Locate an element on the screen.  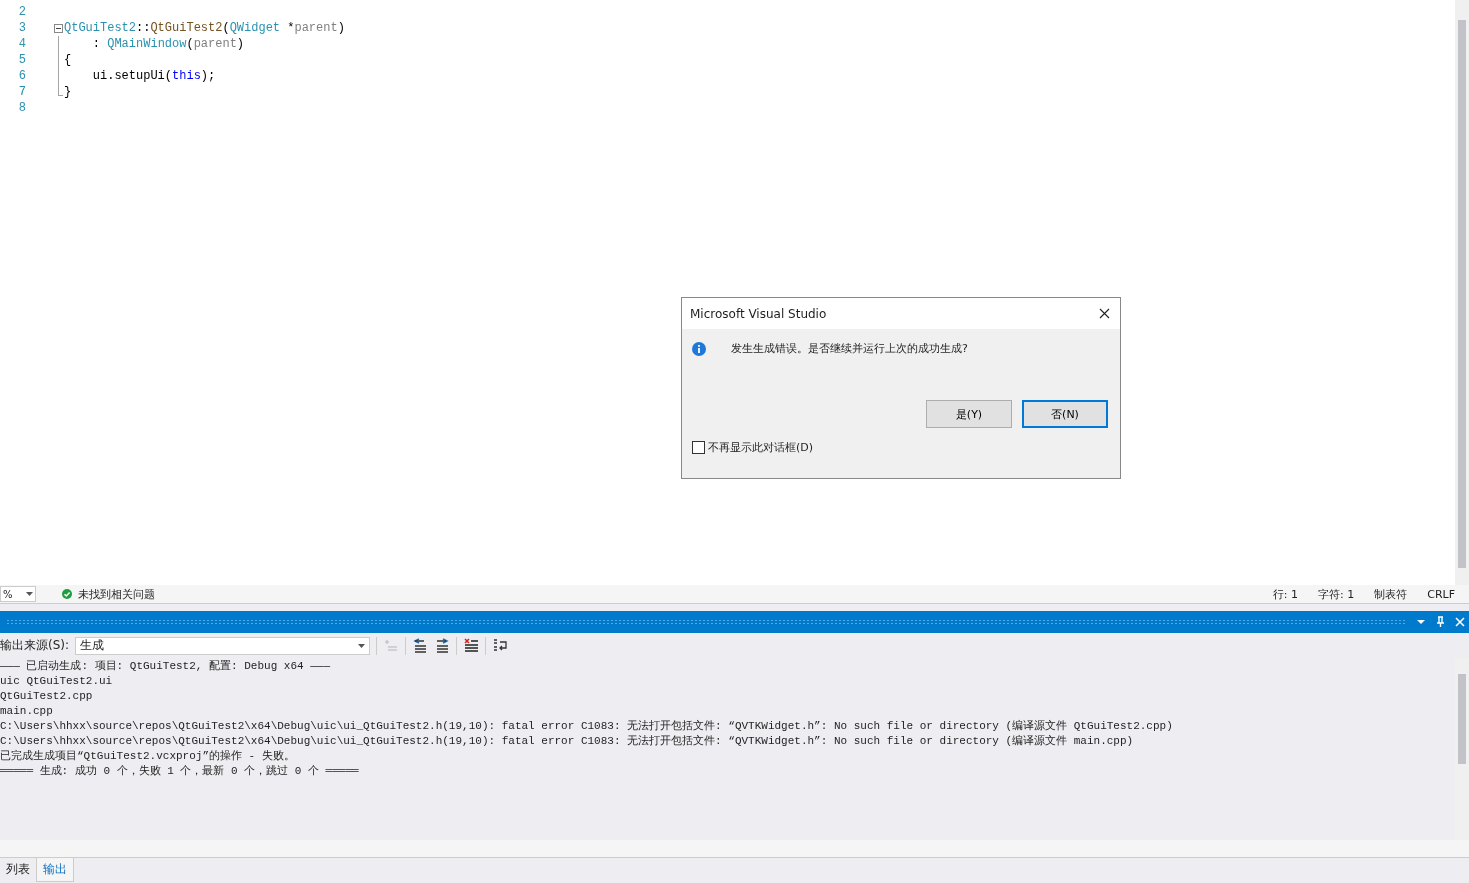
line-number: 8 is located at coordinates (21, 108).